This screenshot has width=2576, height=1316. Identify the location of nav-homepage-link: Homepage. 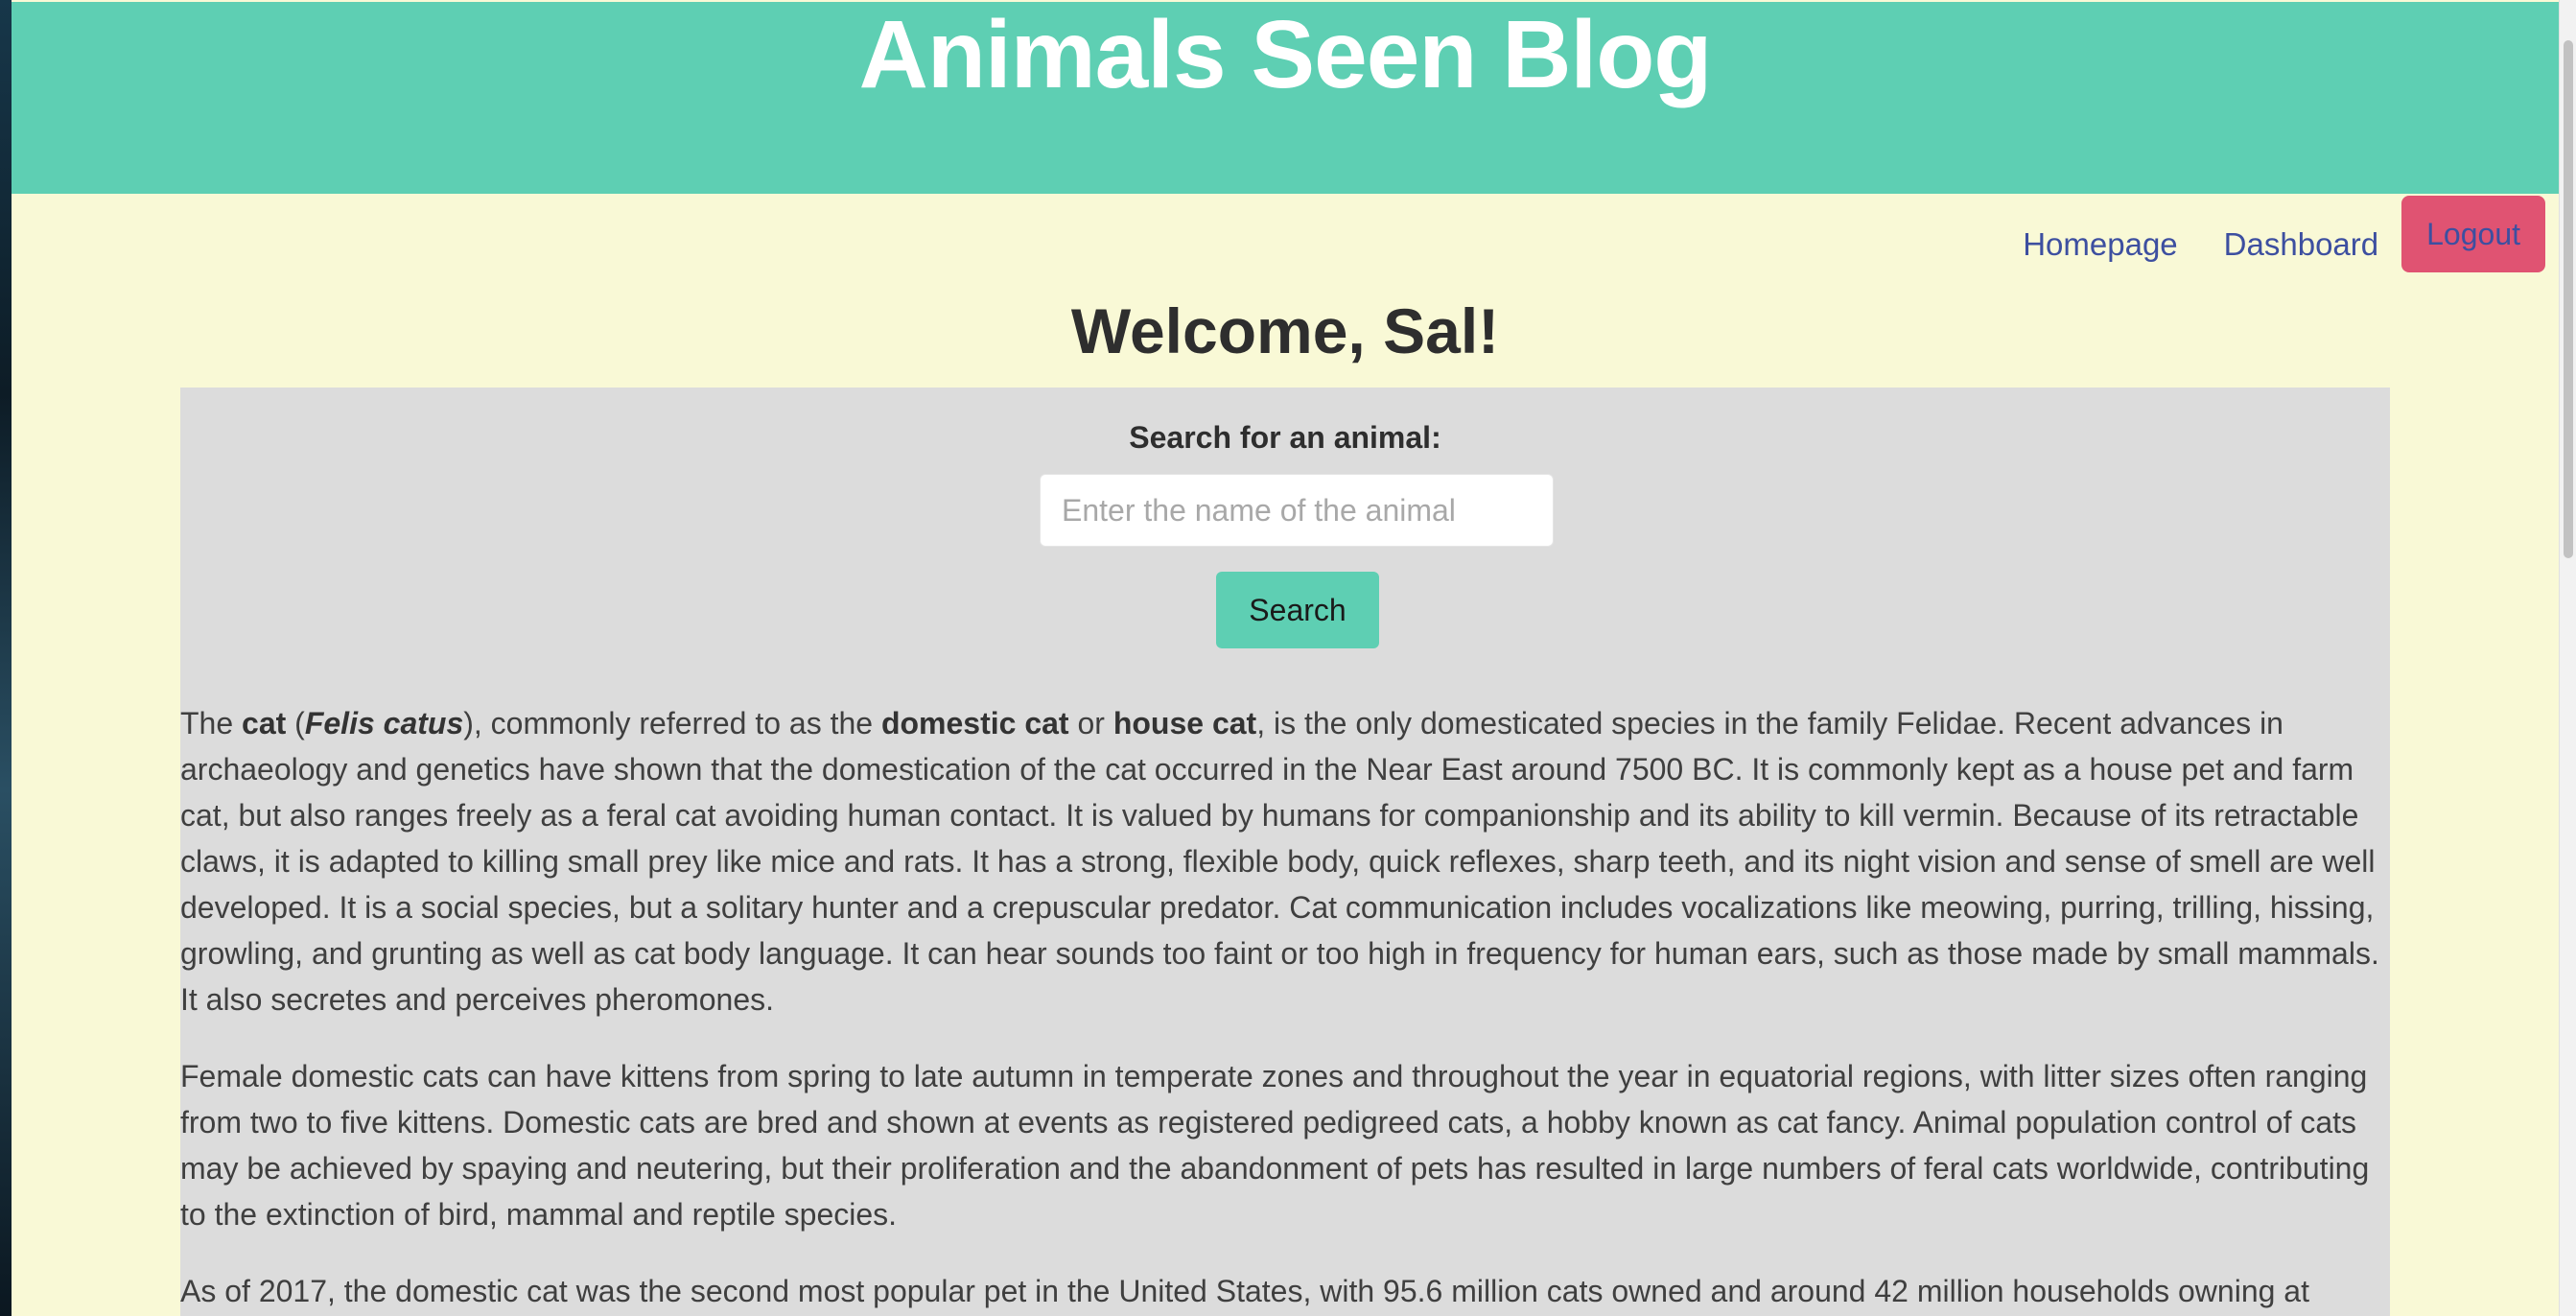
(2100, 244).